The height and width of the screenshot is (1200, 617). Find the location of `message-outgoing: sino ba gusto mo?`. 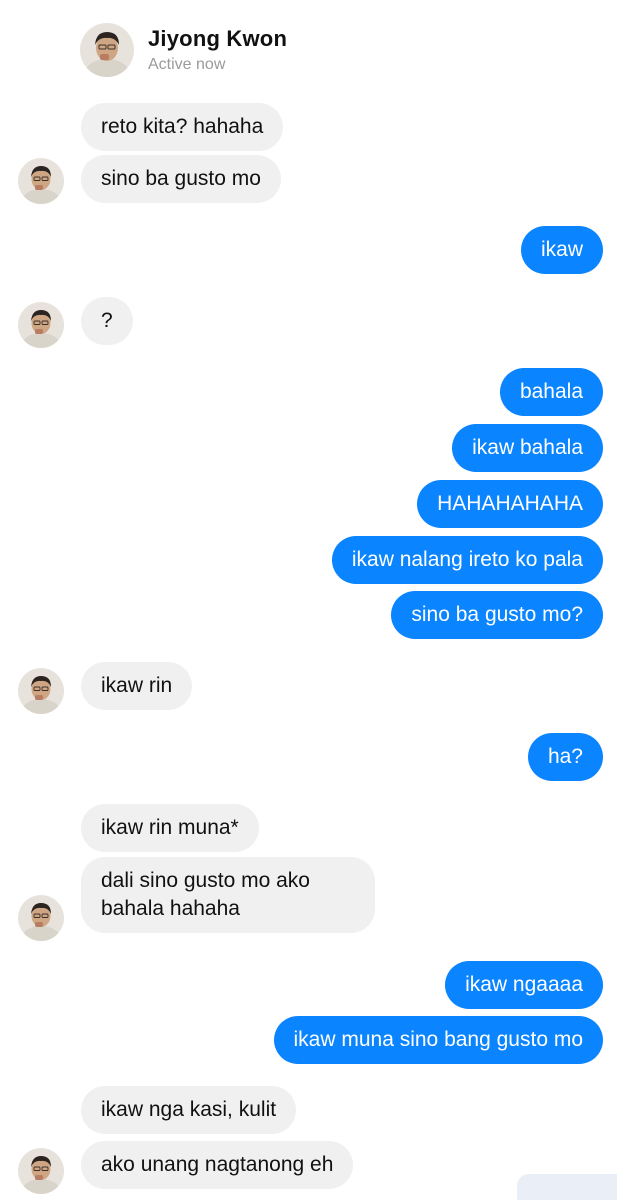

message-outgoing: sino ba gusto mo? is located at coordinates (497, 615).